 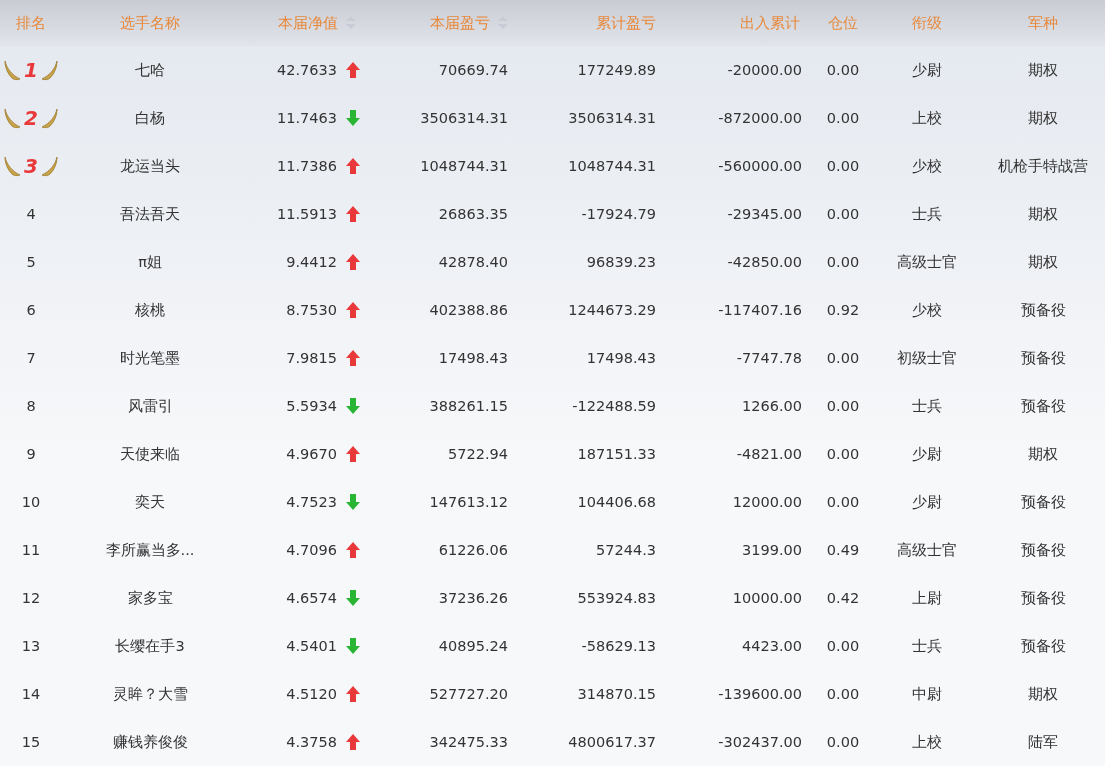 I want to click on rank-title: 高级士官, so click(x=927, y=262).